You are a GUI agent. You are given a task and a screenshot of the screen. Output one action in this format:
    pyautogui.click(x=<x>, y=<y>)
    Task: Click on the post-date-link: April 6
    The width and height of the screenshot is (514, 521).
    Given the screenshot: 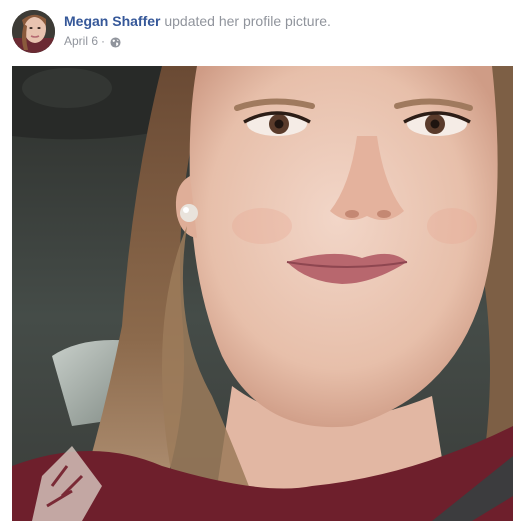 What is the action you would take?
    pyautogui.click(x=81, y=41)
    